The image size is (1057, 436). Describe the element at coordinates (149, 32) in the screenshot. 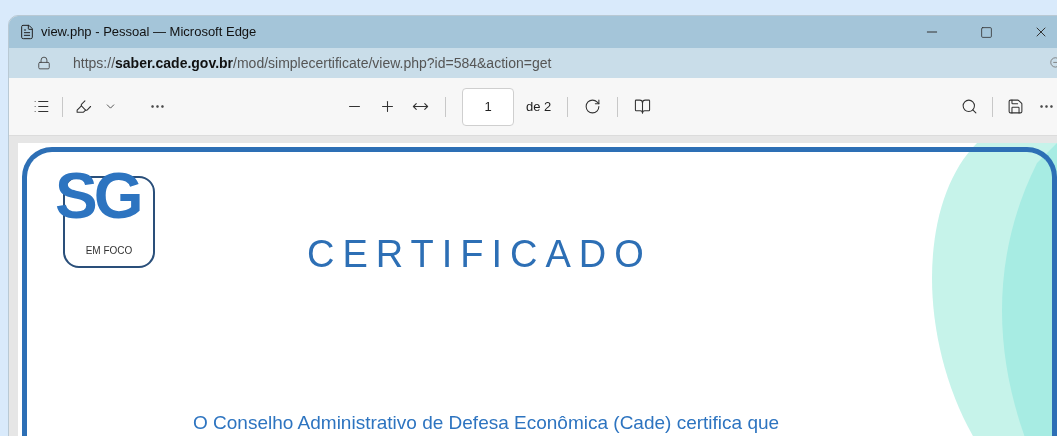

I see `window-title: view.php - Pessoal — Microsoft Edge` at that location.